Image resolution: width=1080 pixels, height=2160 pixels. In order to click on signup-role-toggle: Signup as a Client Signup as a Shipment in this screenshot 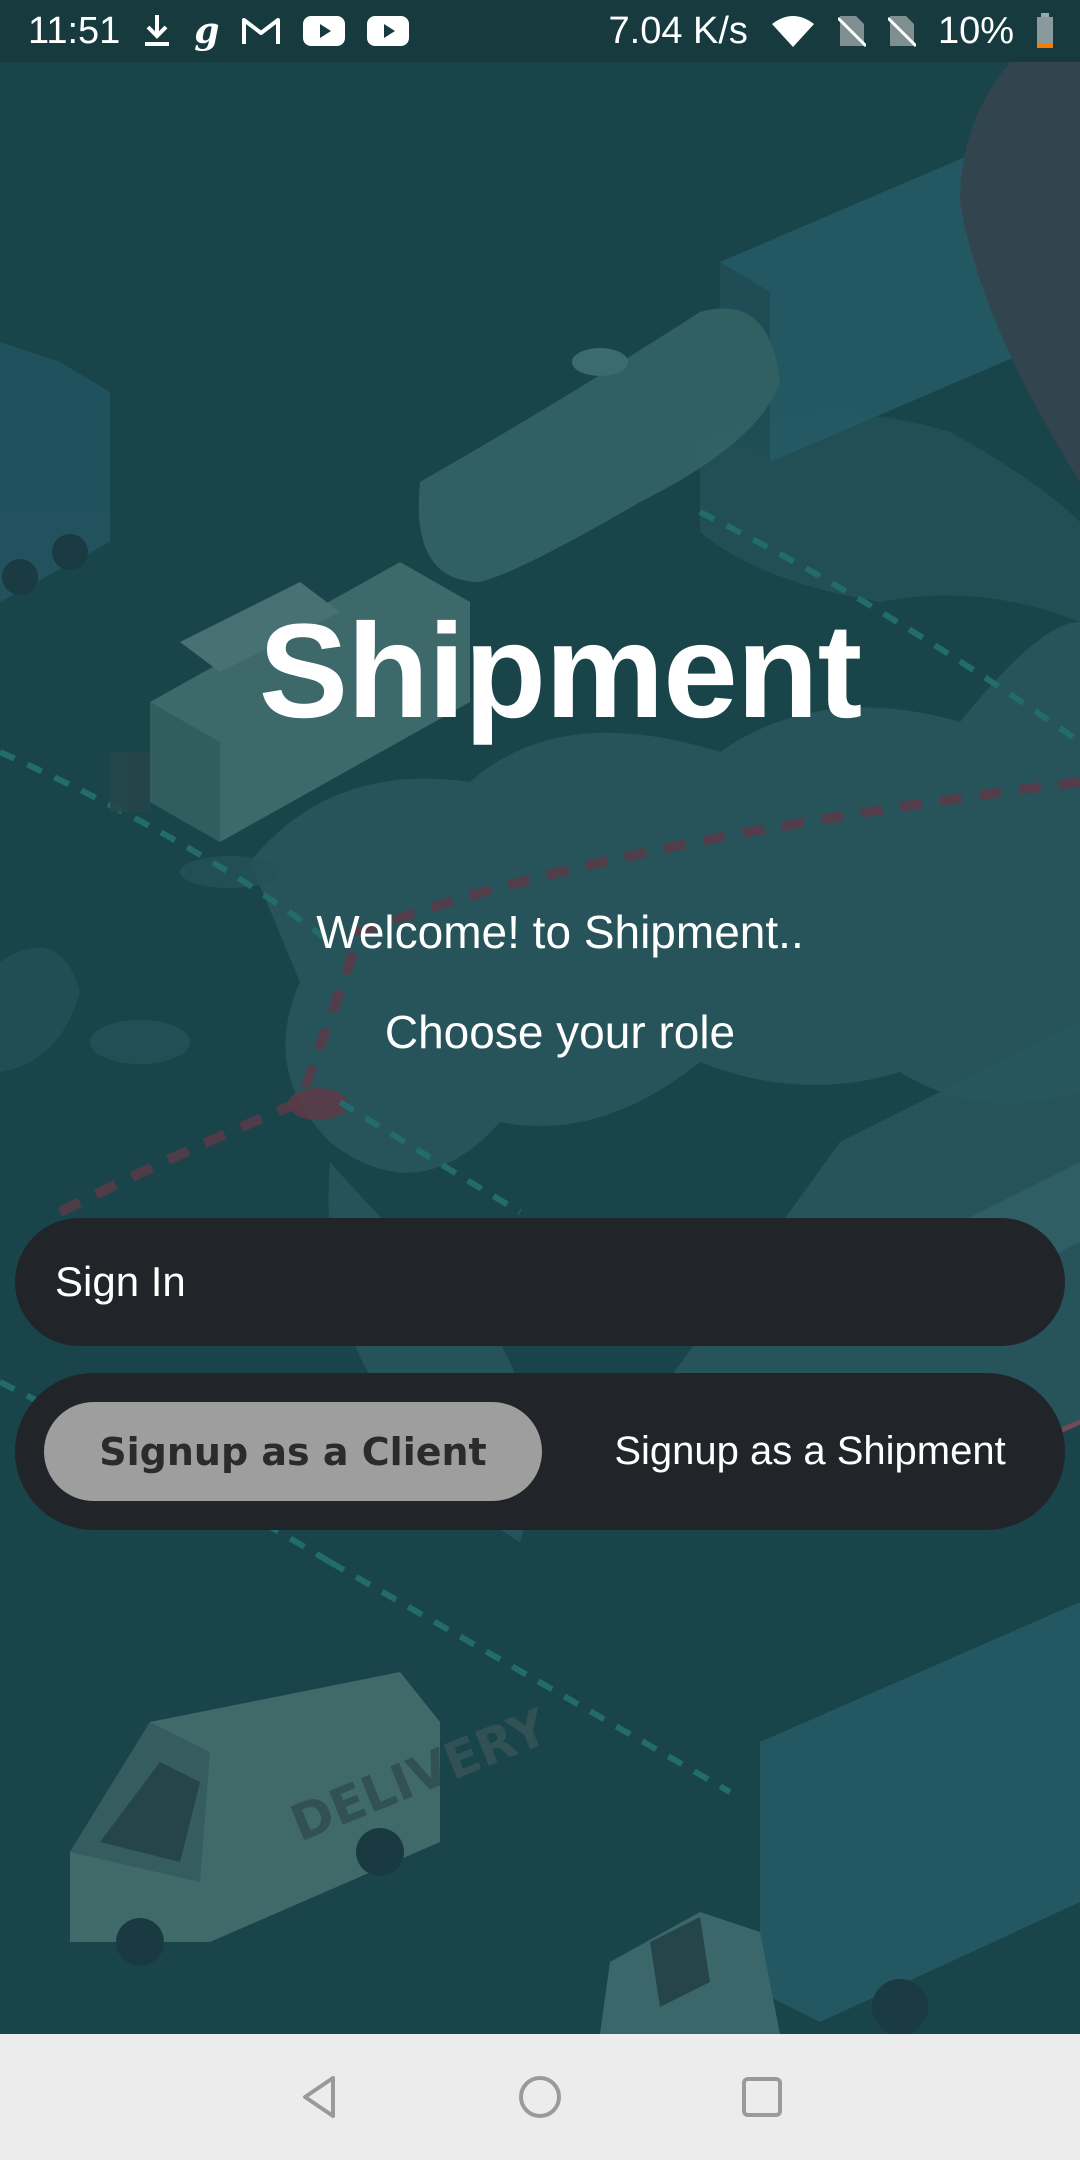, I will do `click(540, 1451)`.